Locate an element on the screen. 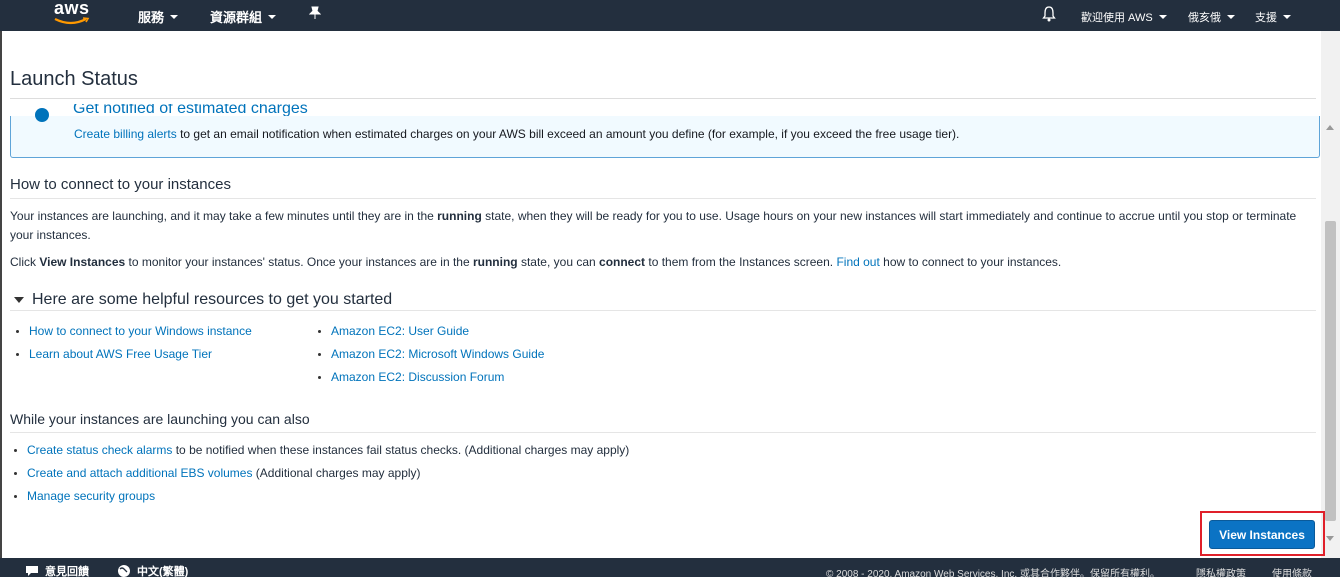 This screenshot has width=1340, height=580. services-menu: 服務 is located at coordinates (158, 16).